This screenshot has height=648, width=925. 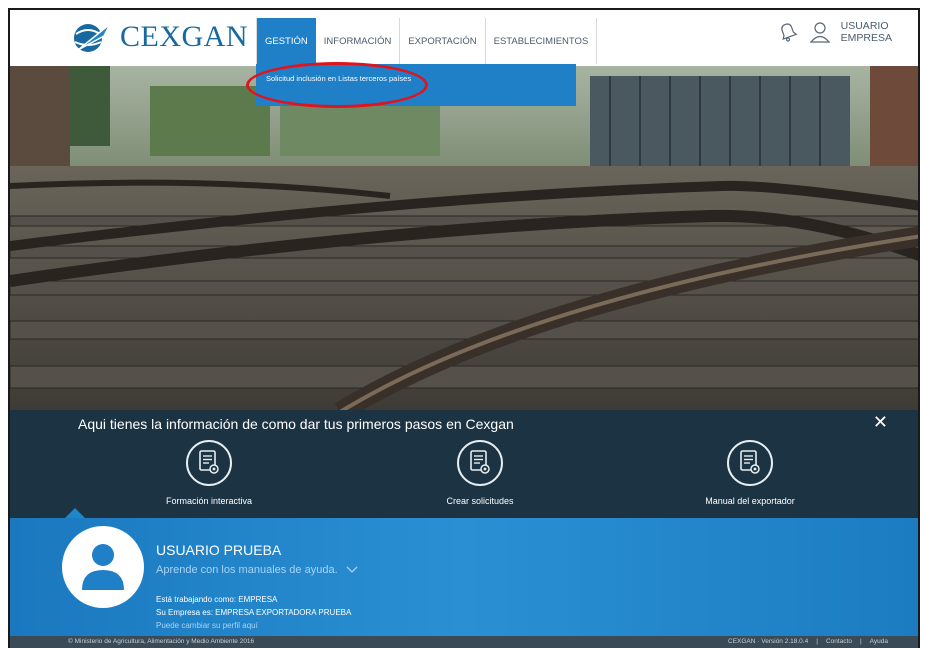 What do you see at coordinates (880, 422) in the screenshot?
I see `close-icon: ✕` at bounding box center [880, 422].